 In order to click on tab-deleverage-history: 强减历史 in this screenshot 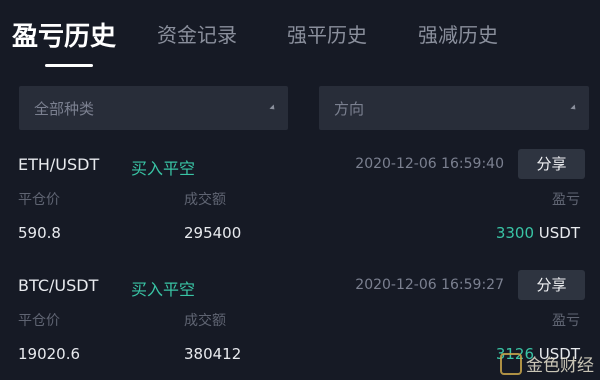, I will do `click(458, 33)`.